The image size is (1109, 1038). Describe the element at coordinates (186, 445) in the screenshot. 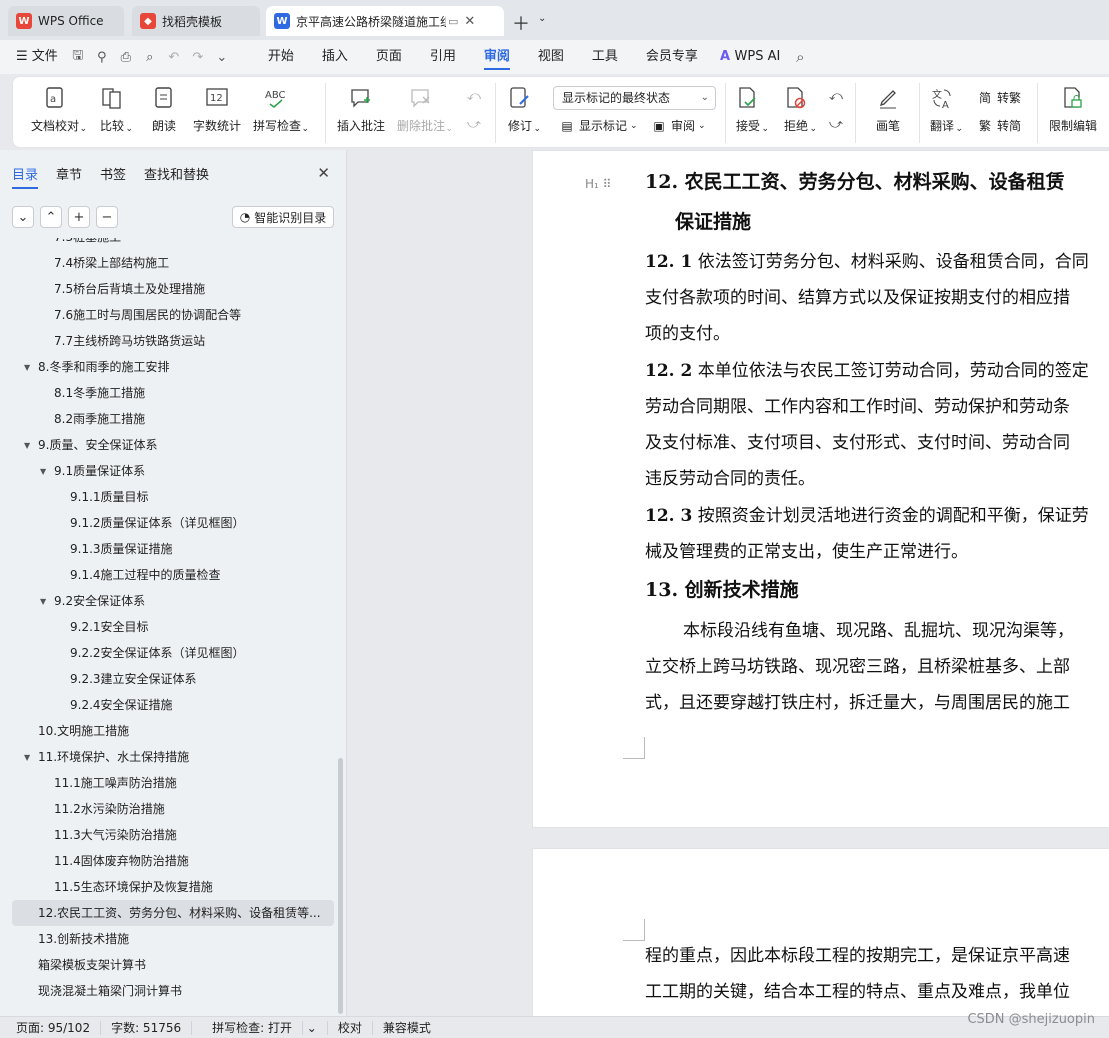

I see `toc-item: 9.质量、安全保证体系` at that location.